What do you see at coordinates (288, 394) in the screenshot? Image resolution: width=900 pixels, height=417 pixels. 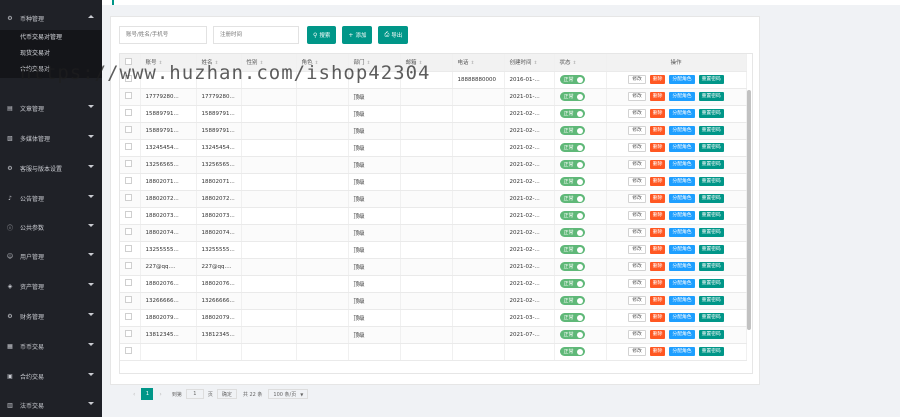 I see `page-size-select: 100 条/页 ▼` at bounding box center [288, 394].